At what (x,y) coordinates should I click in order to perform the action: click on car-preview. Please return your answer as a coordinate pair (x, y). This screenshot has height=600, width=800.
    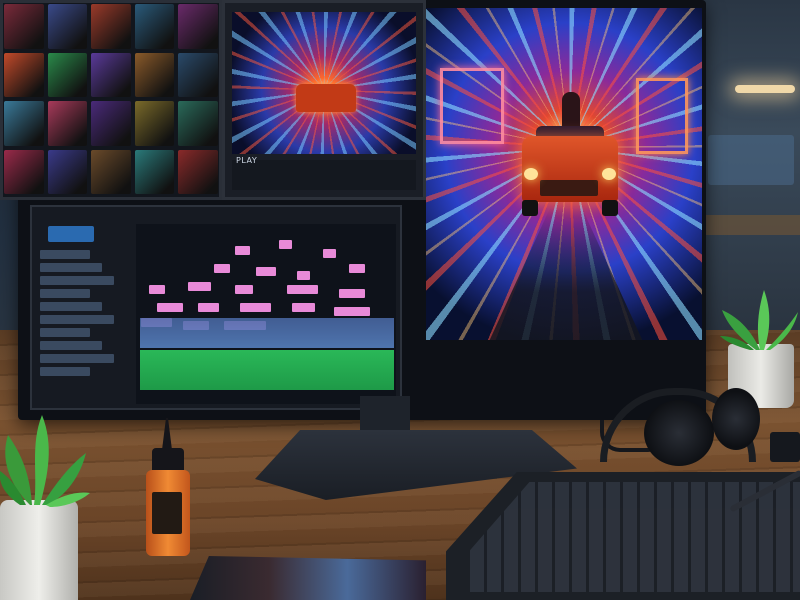
    Looking at the image, I should click on (326, 98).